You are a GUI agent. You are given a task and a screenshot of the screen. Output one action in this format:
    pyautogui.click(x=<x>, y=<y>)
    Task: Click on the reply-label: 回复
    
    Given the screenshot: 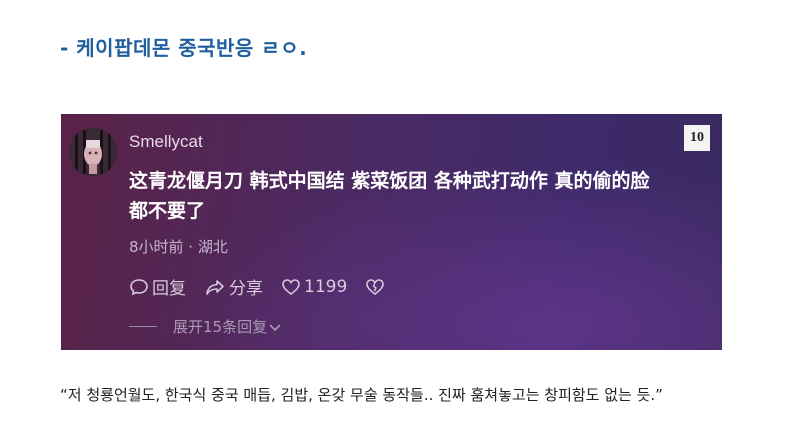 What is the action you would take?
    pyautogui.click(x=169, y=289)
    